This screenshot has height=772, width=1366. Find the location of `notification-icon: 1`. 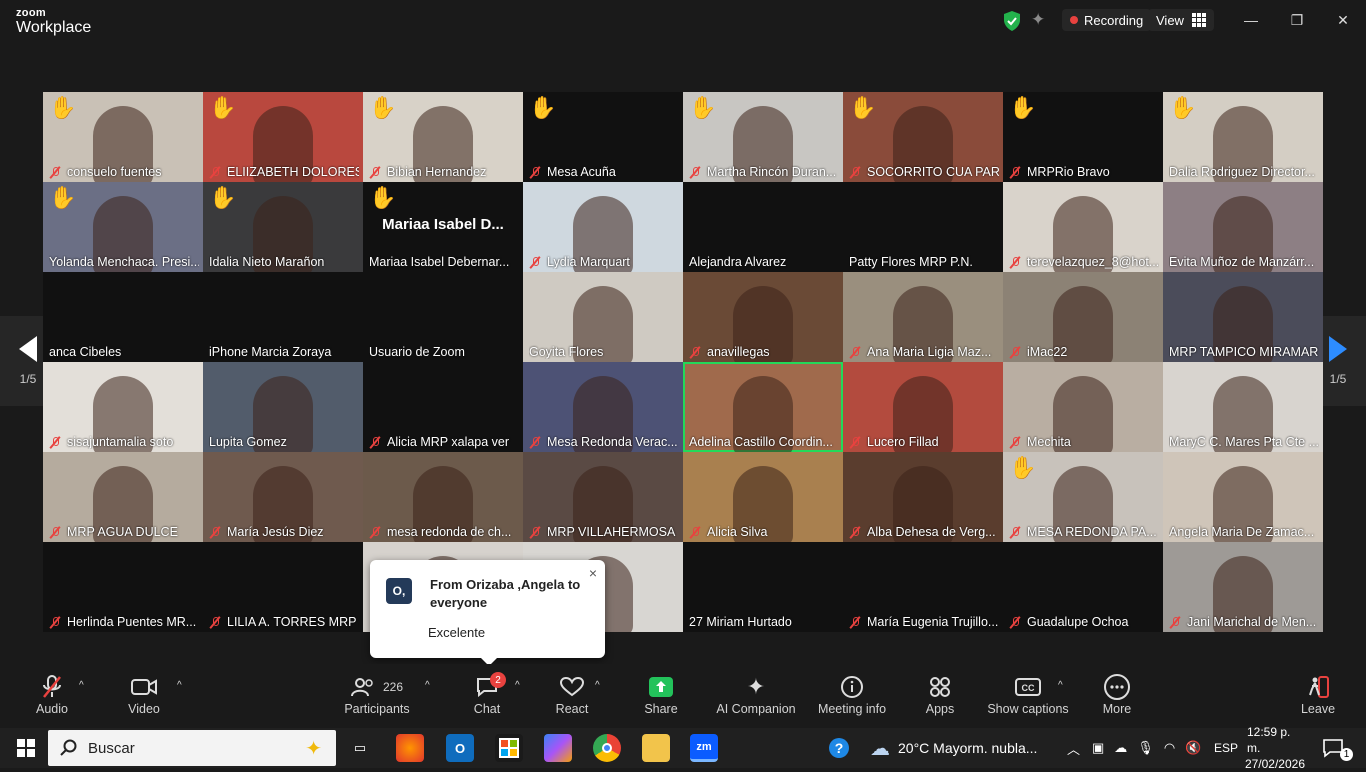

notification-icon: 1 is located at coordinates (1337, 748).